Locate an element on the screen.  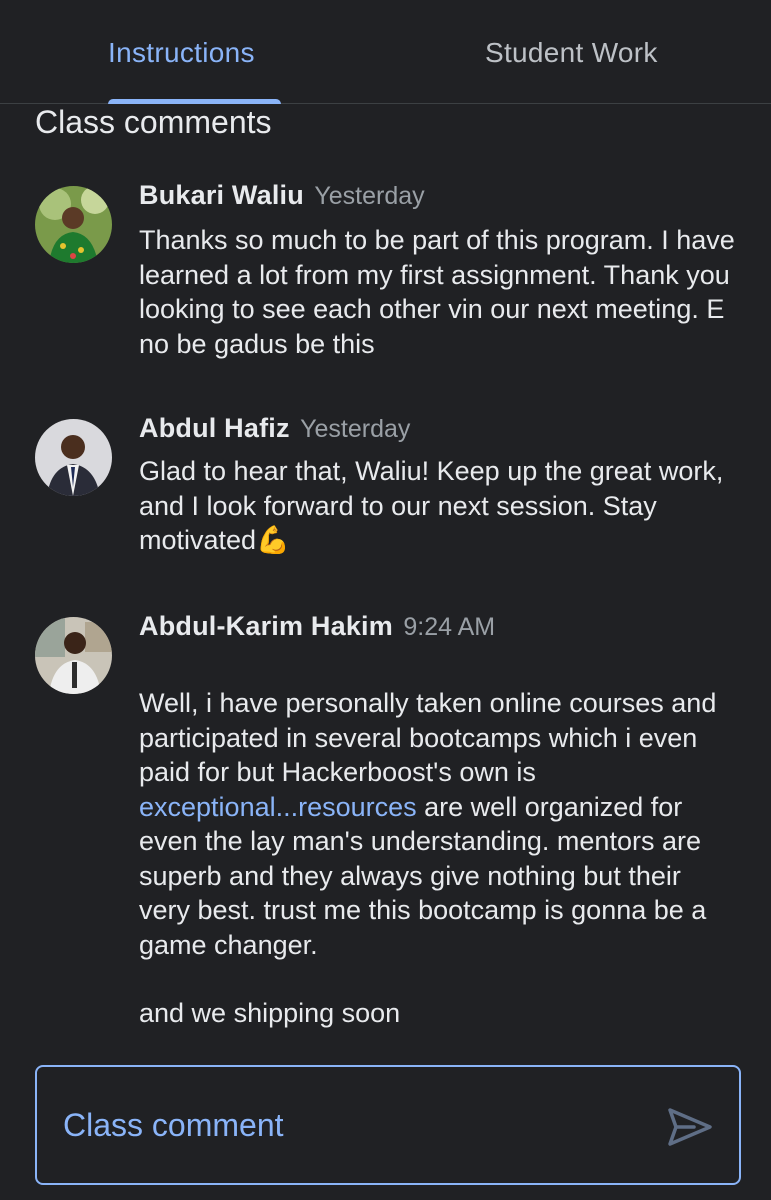
comment-header: Abdul Hafiz Yesterday is located at coordinates (274, 428).